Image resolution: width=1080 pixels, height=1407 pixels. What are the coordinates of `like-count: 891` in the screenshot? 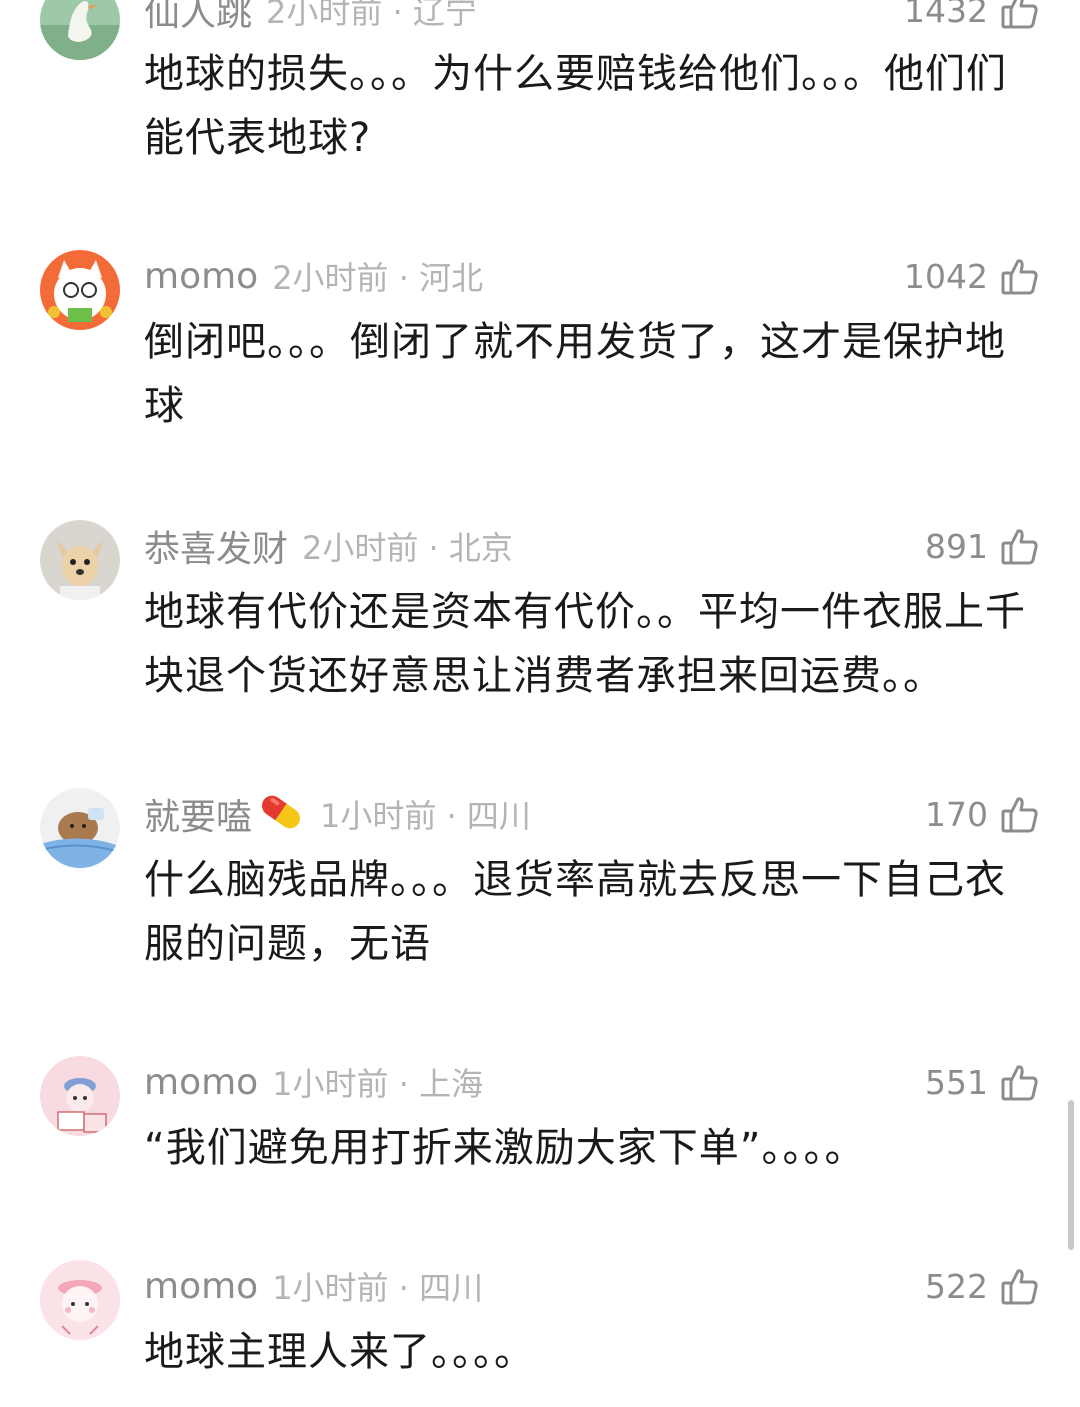 It's located at (956, 546).